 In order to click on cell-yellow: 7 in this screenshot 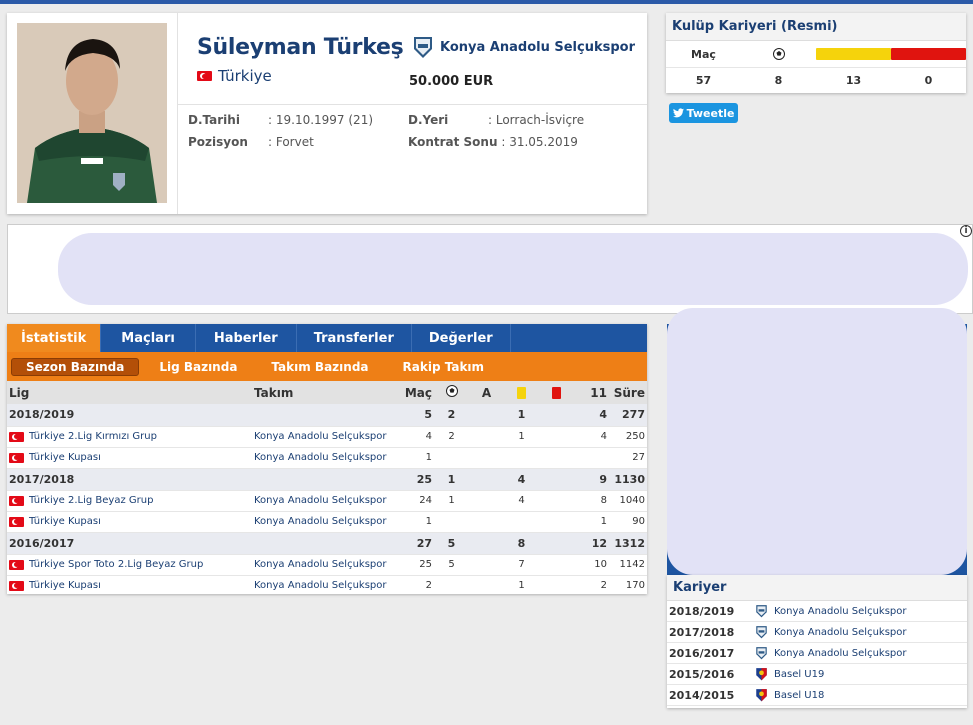, I will do `click(521, 565)`.